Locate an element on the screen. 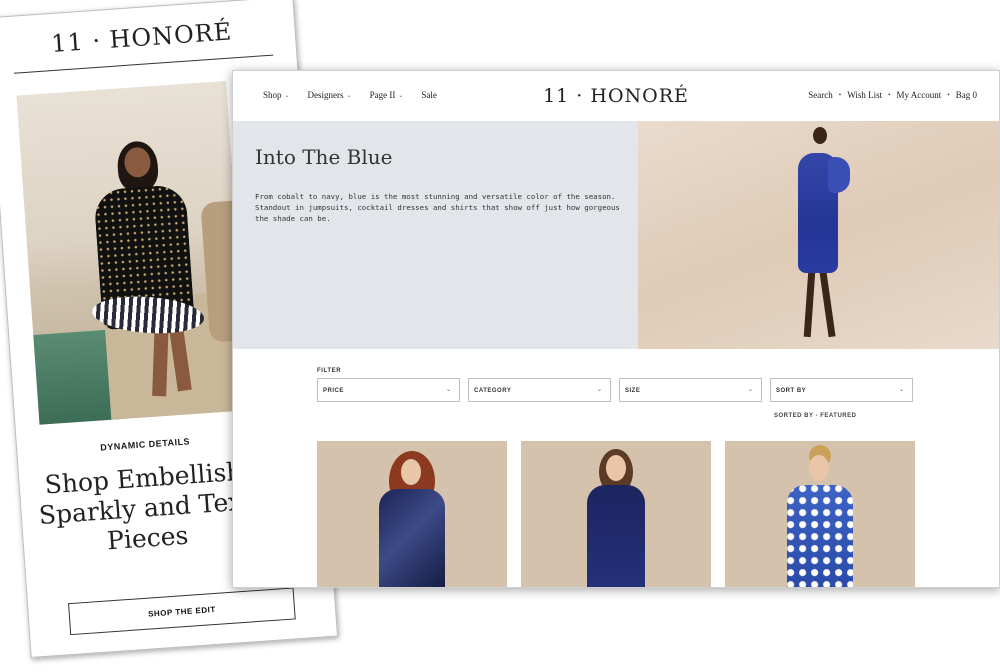 This screenshot has width=1000, height=672. hero-image is located at coordinates (818, 235).